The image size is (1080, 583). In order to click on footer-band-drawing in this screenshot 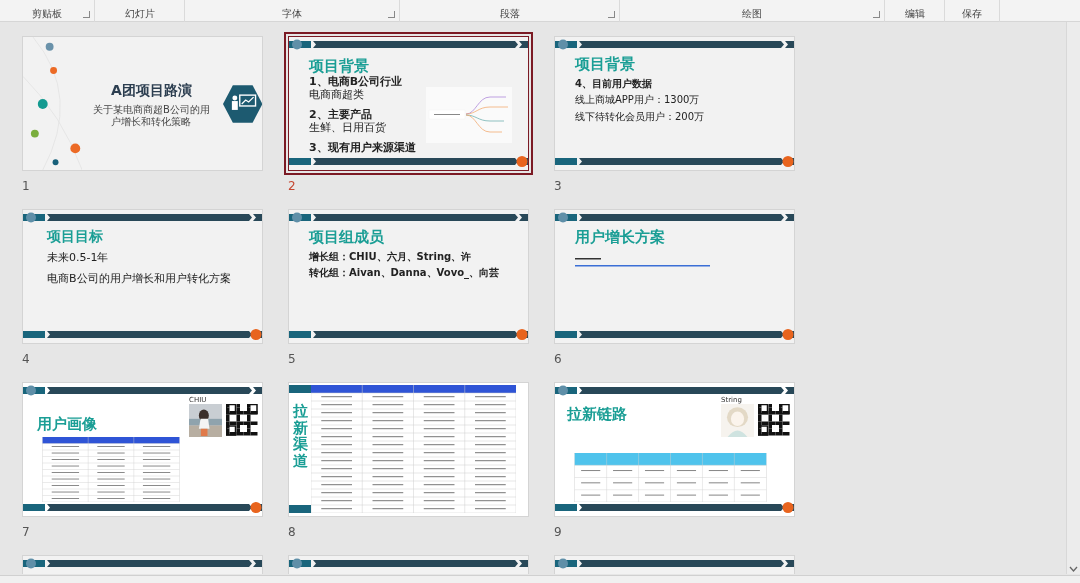, I will do `click(300, 509)`.